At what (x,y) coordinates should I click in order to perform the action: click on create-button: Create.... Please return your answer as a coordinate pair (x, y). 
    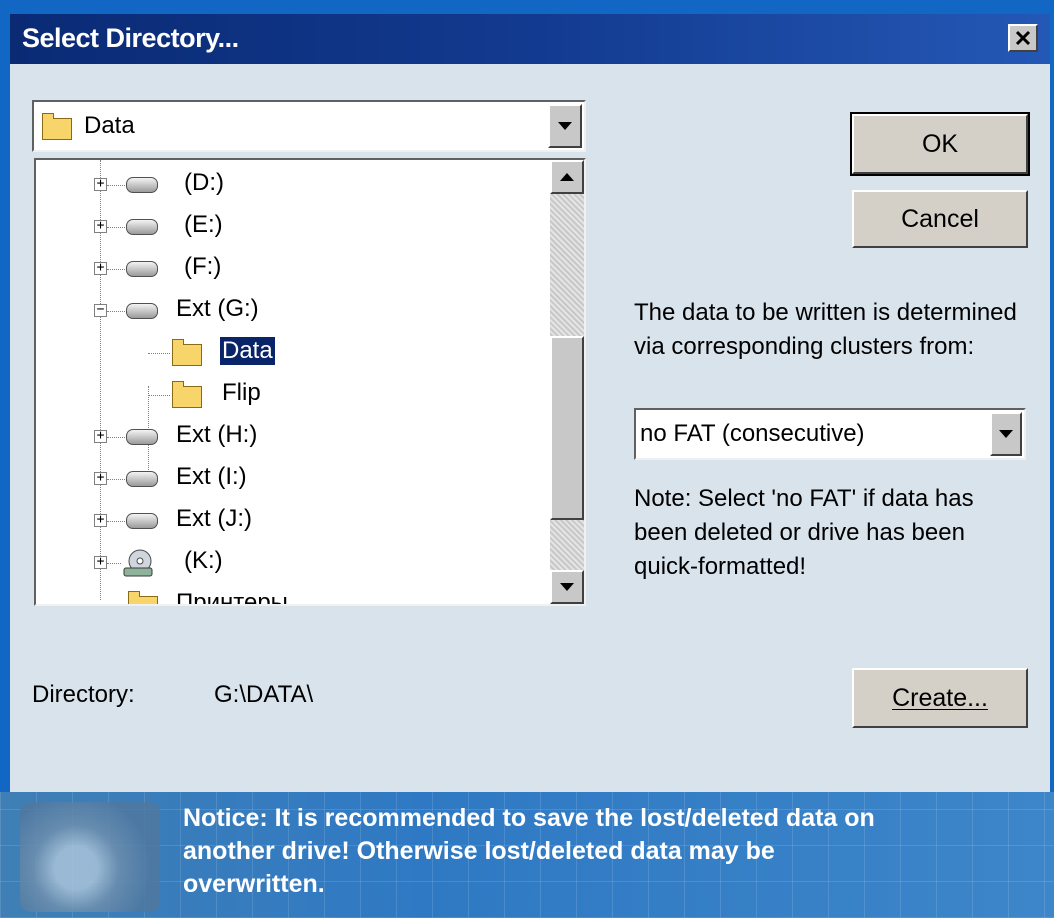
    Looking at the image, I should click on (940, 698).